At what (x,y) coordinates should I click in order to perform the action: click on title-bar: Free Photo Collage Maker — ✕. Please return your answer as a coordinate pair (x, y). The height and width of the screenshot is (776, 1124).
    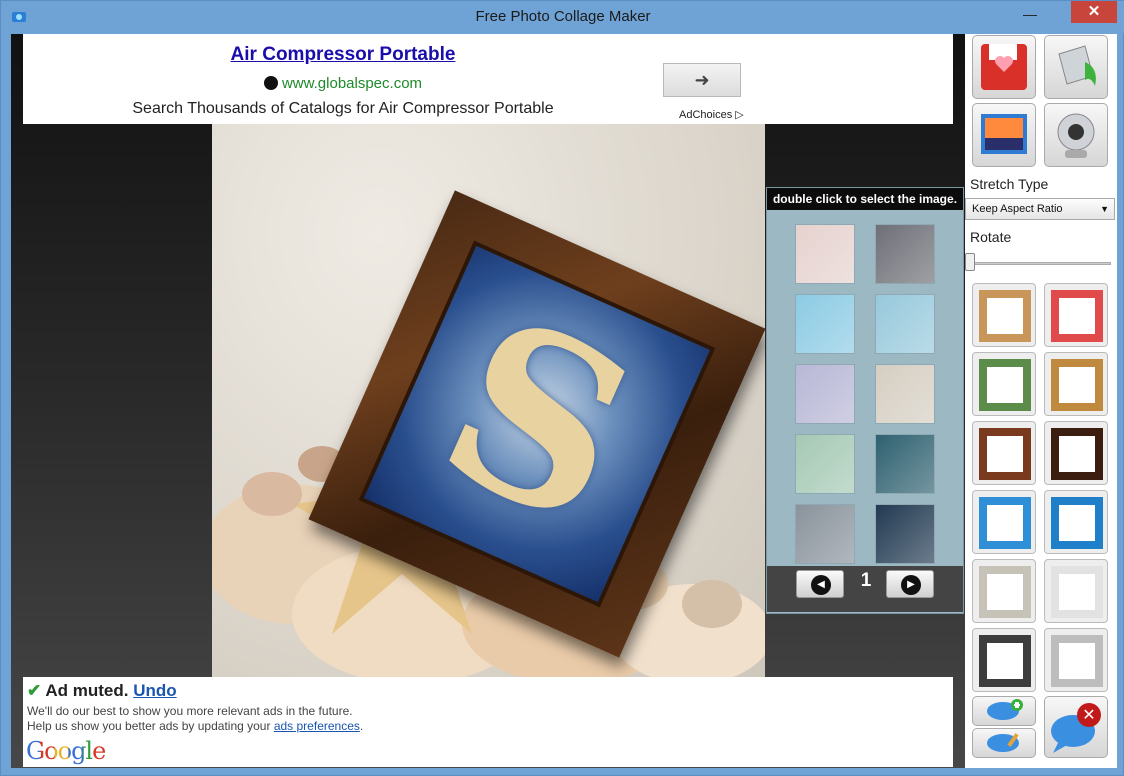
    Looking at the image, I should click on (562, 17).